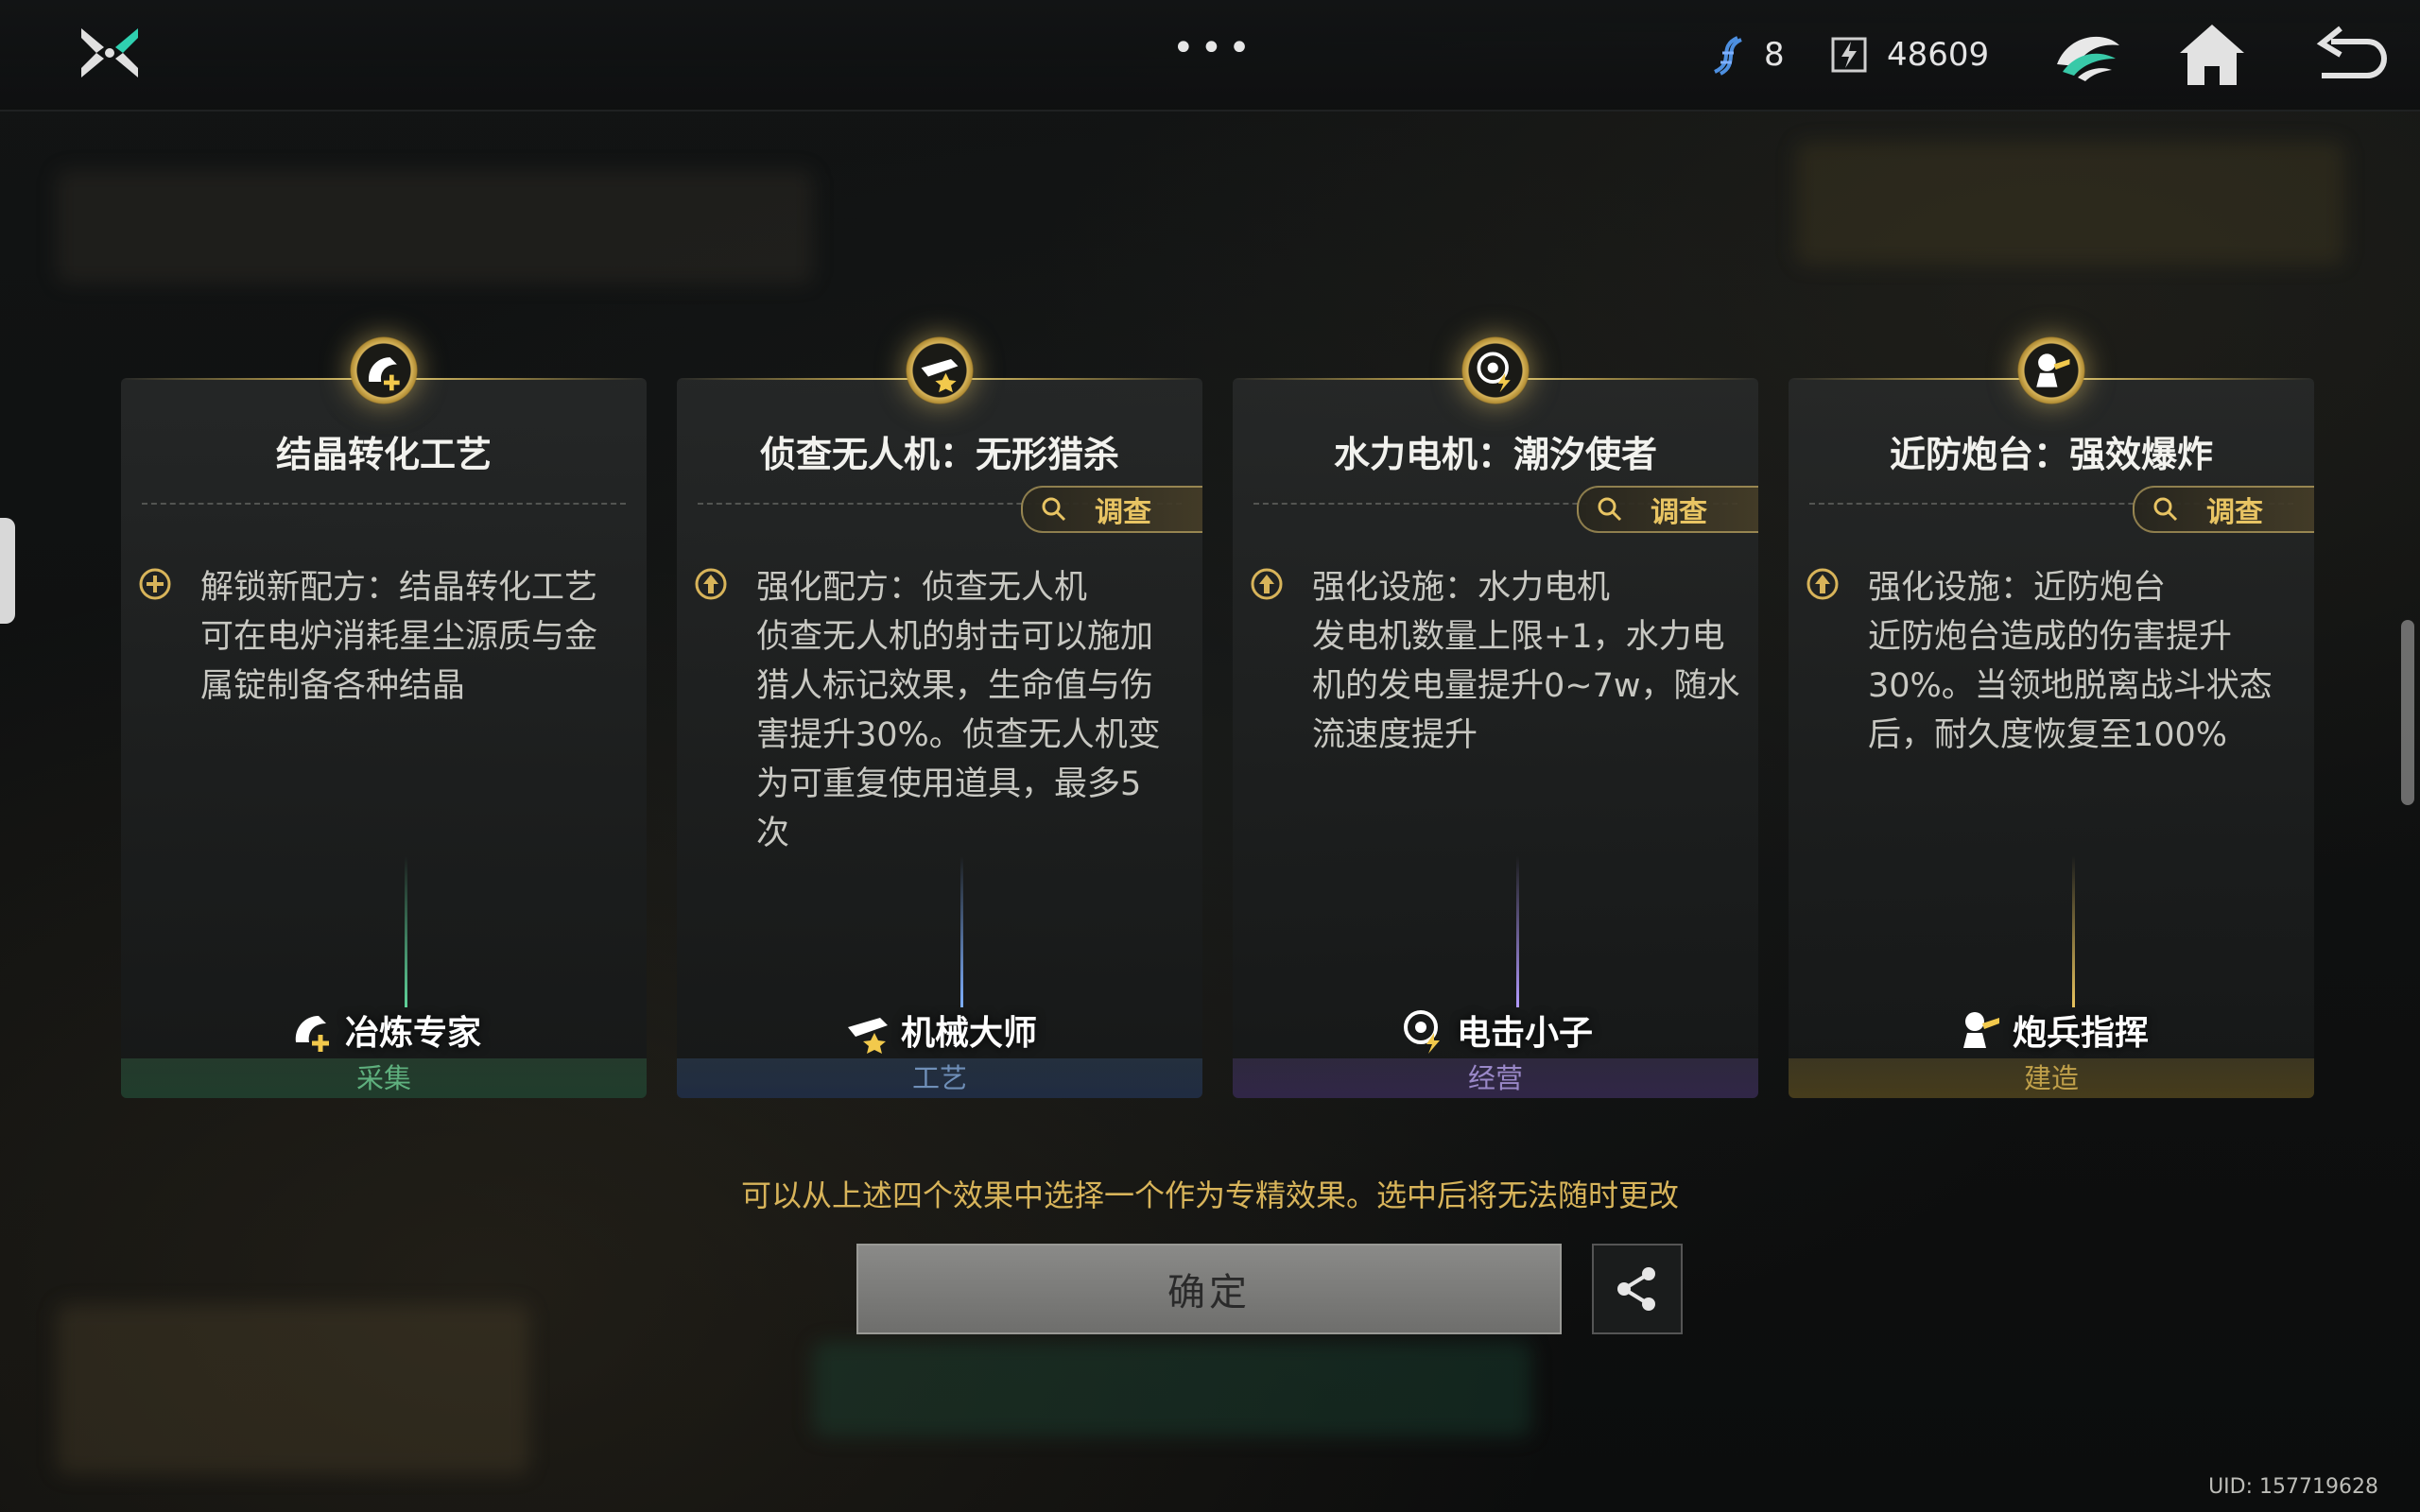 The height and width of the screenshot is (1512, 2420). Describe the element at coordinates (939, 1078) in the screenshot. I see `category-label: 工艺` at that location.